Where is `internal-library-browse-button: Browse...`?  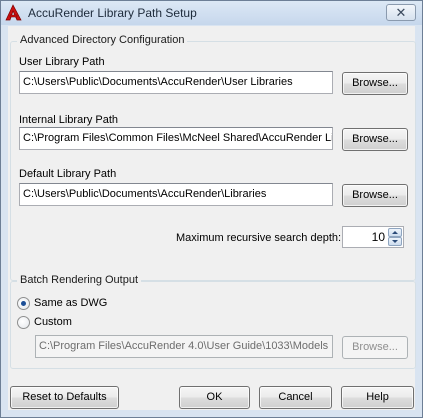 internal-library-browse-button: Browse... is located at coordinates (375, 139).